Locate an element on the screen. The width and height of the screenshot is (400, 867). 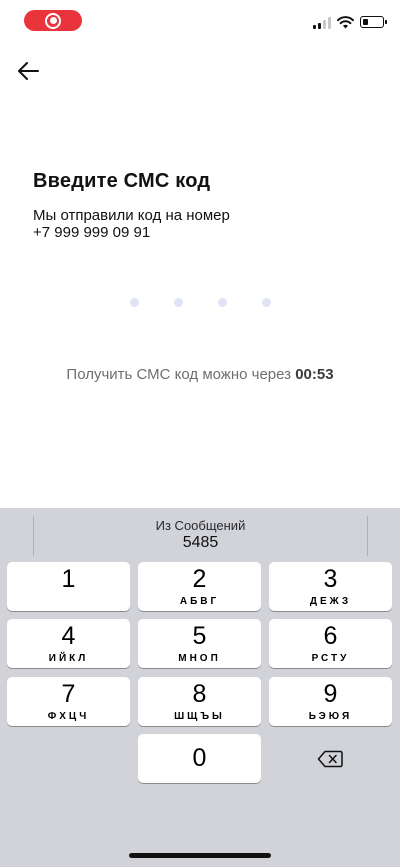
resend-label: Получить СМС код можно через is located at coordinates (179, 374).